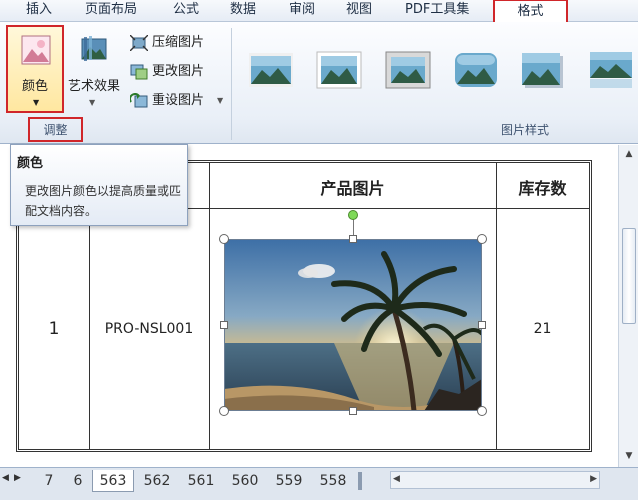  What do you see at coordinates (289, 481) in the screenshot?
I see `sheet-tab: 559` at bounding box center [289, 481].